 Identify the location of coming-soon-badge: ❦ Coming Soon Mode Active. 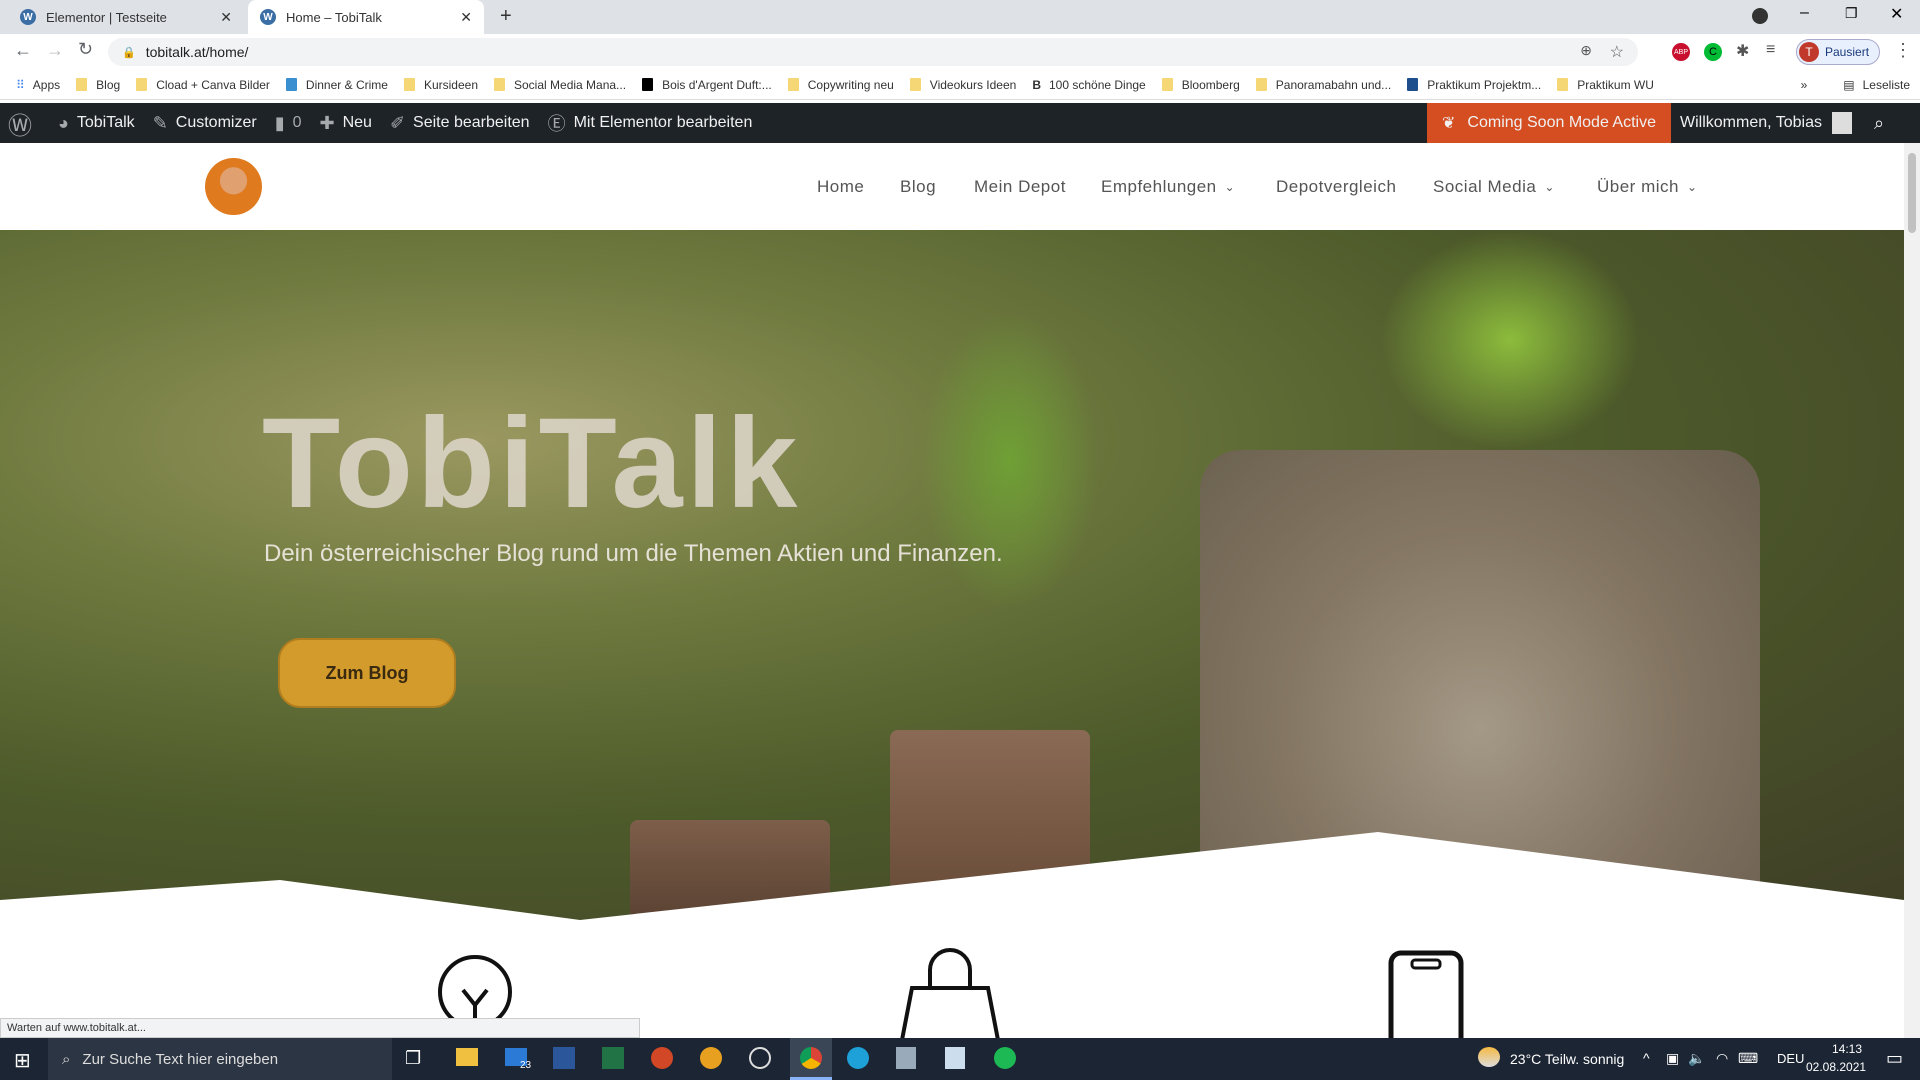
(1549, 123).